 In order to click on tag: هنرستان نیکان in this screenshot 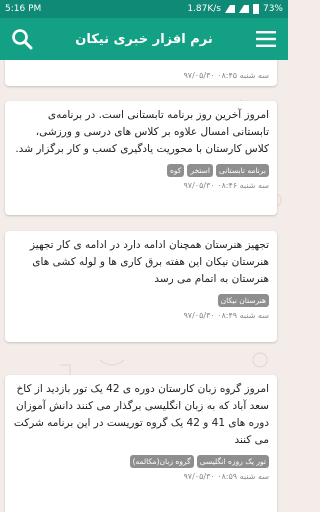, I will do `click(243, 300)`.